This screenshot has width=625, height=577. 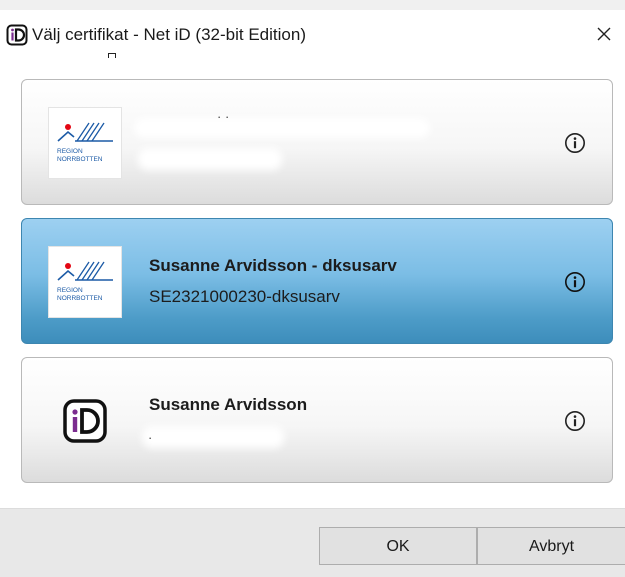 I want to click on close-icon, so click(x=604, y=34).